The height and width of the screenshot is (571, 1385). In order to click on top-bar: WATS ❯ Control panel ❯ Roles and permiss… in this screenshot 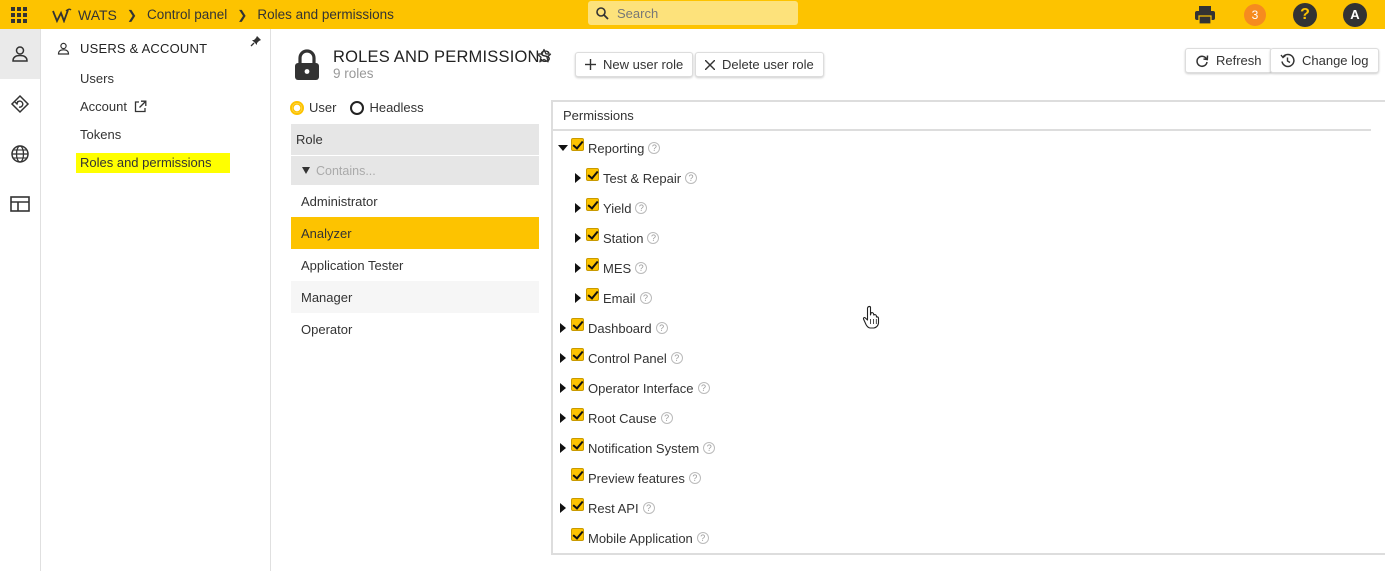, I will do `click(692, 14)`.